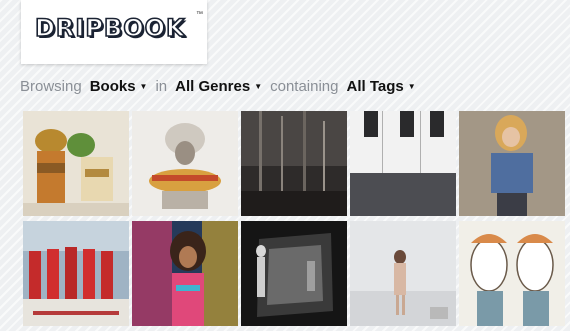 The image size is (570, 331). I want to click on logo-wordmark: DRIPBOOK, so click(110, 28).